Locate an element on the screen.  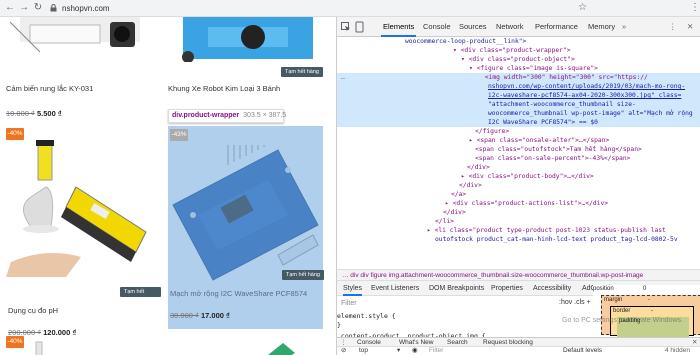
drawer-menu-icon: ⋮ is located at coordinates (343, 342).